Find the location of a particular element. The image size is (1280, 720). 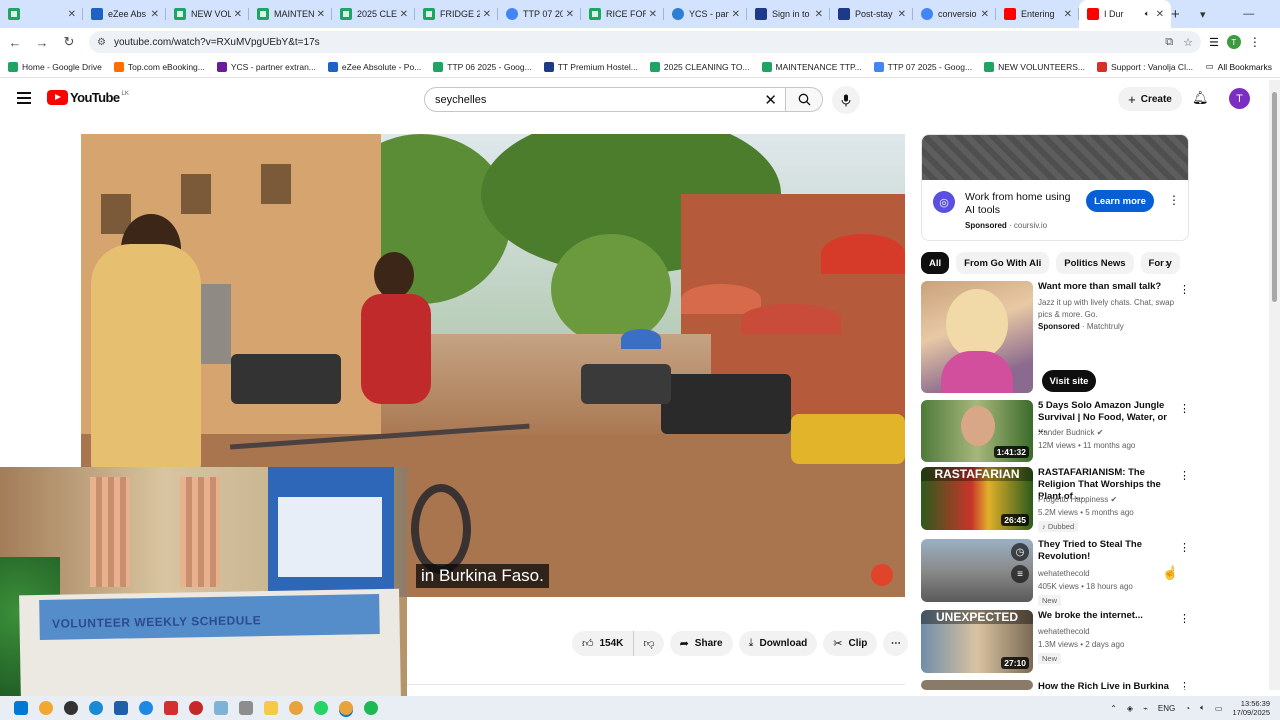

account-avatar: T is located at coordinates (1239, 98).